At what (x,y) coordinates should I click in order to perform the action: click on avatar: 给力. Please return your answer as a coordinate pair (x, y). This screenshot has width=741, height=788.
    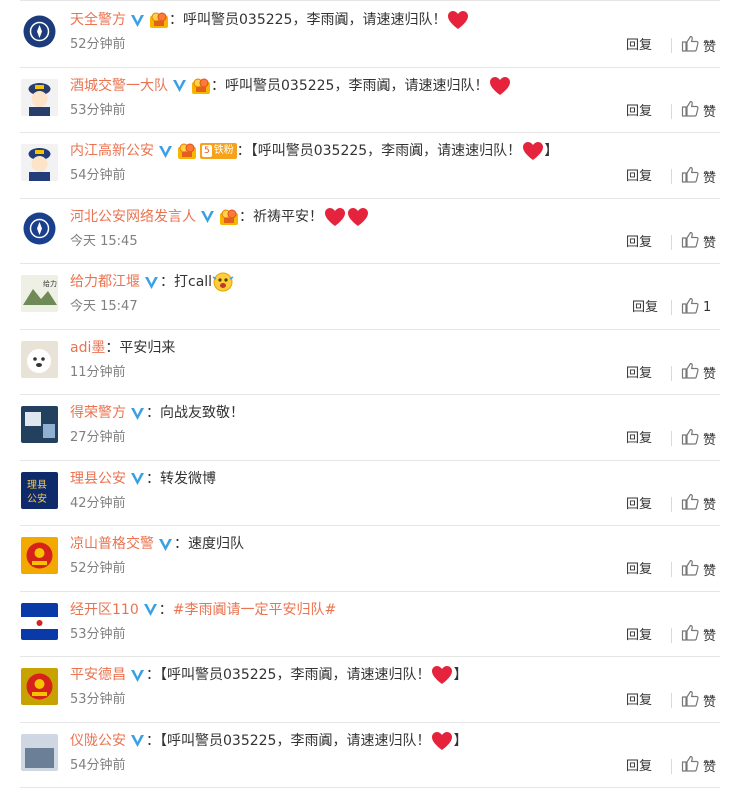
    Looking at the image, I should click on (39, 293).